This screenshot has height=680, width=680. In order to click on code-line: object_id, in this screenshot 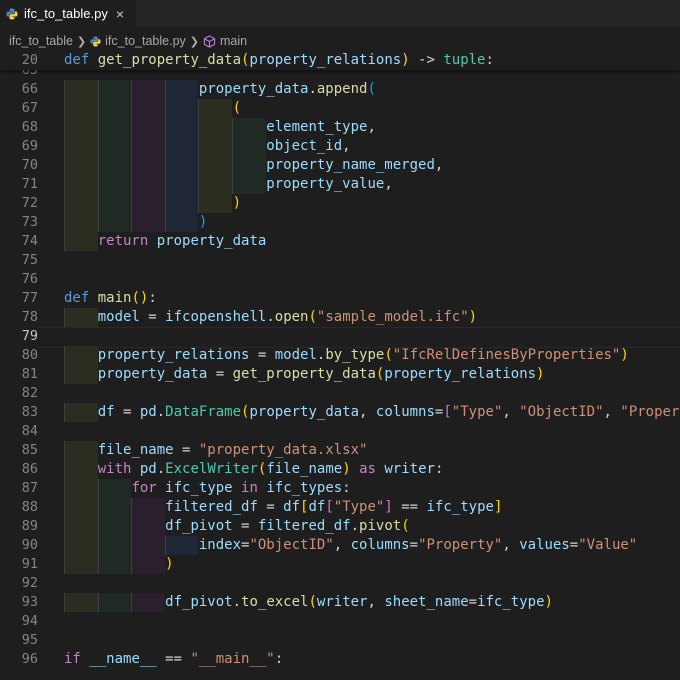, I will do `click(207, 146)`.